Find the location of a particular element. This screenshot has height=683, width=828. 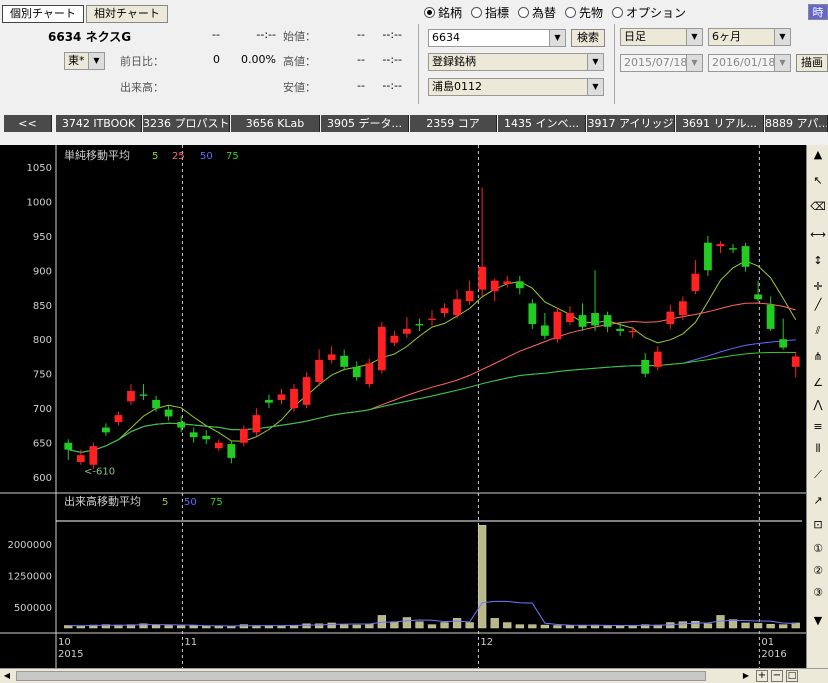

box-one-icon: ① is located at coordinates (818, 549).